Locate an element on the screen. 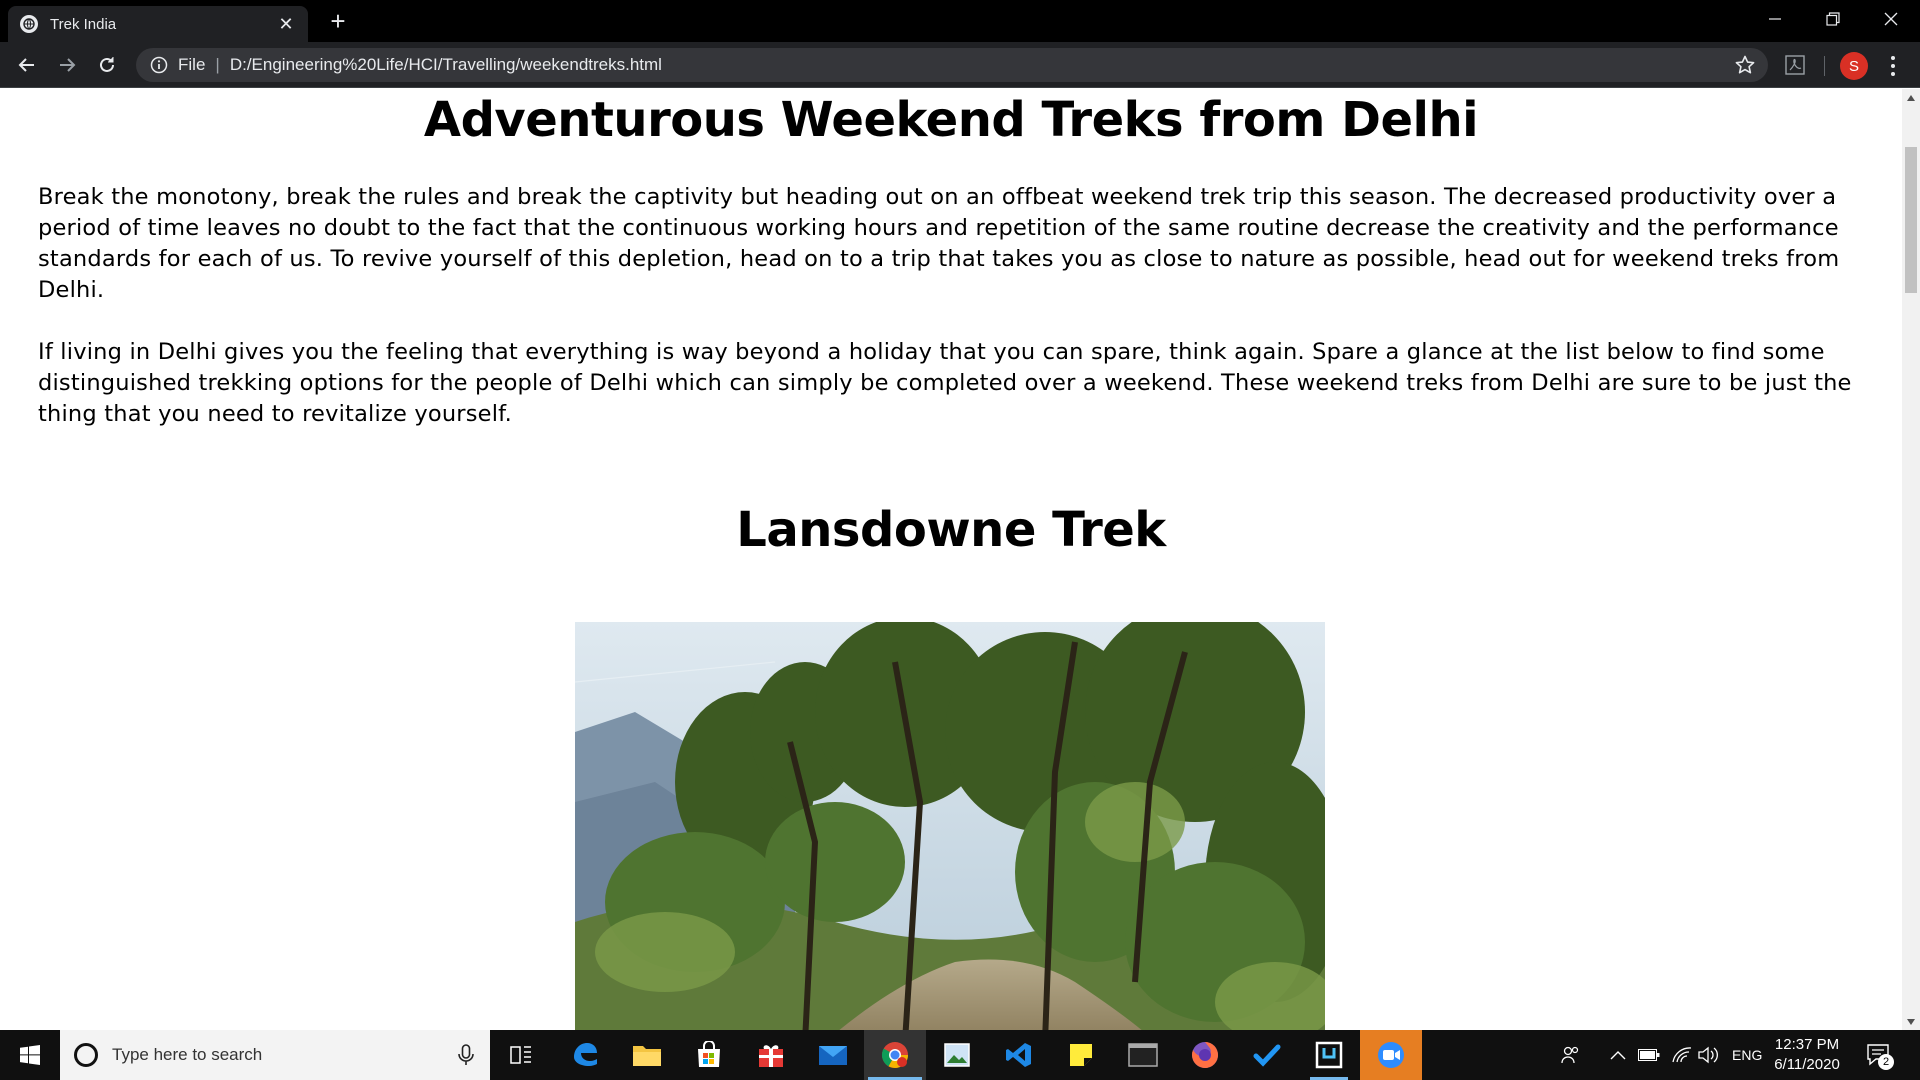 The image size is (1920, 1080). sticky-notes-icon is located at coordinates (1081, 1055).